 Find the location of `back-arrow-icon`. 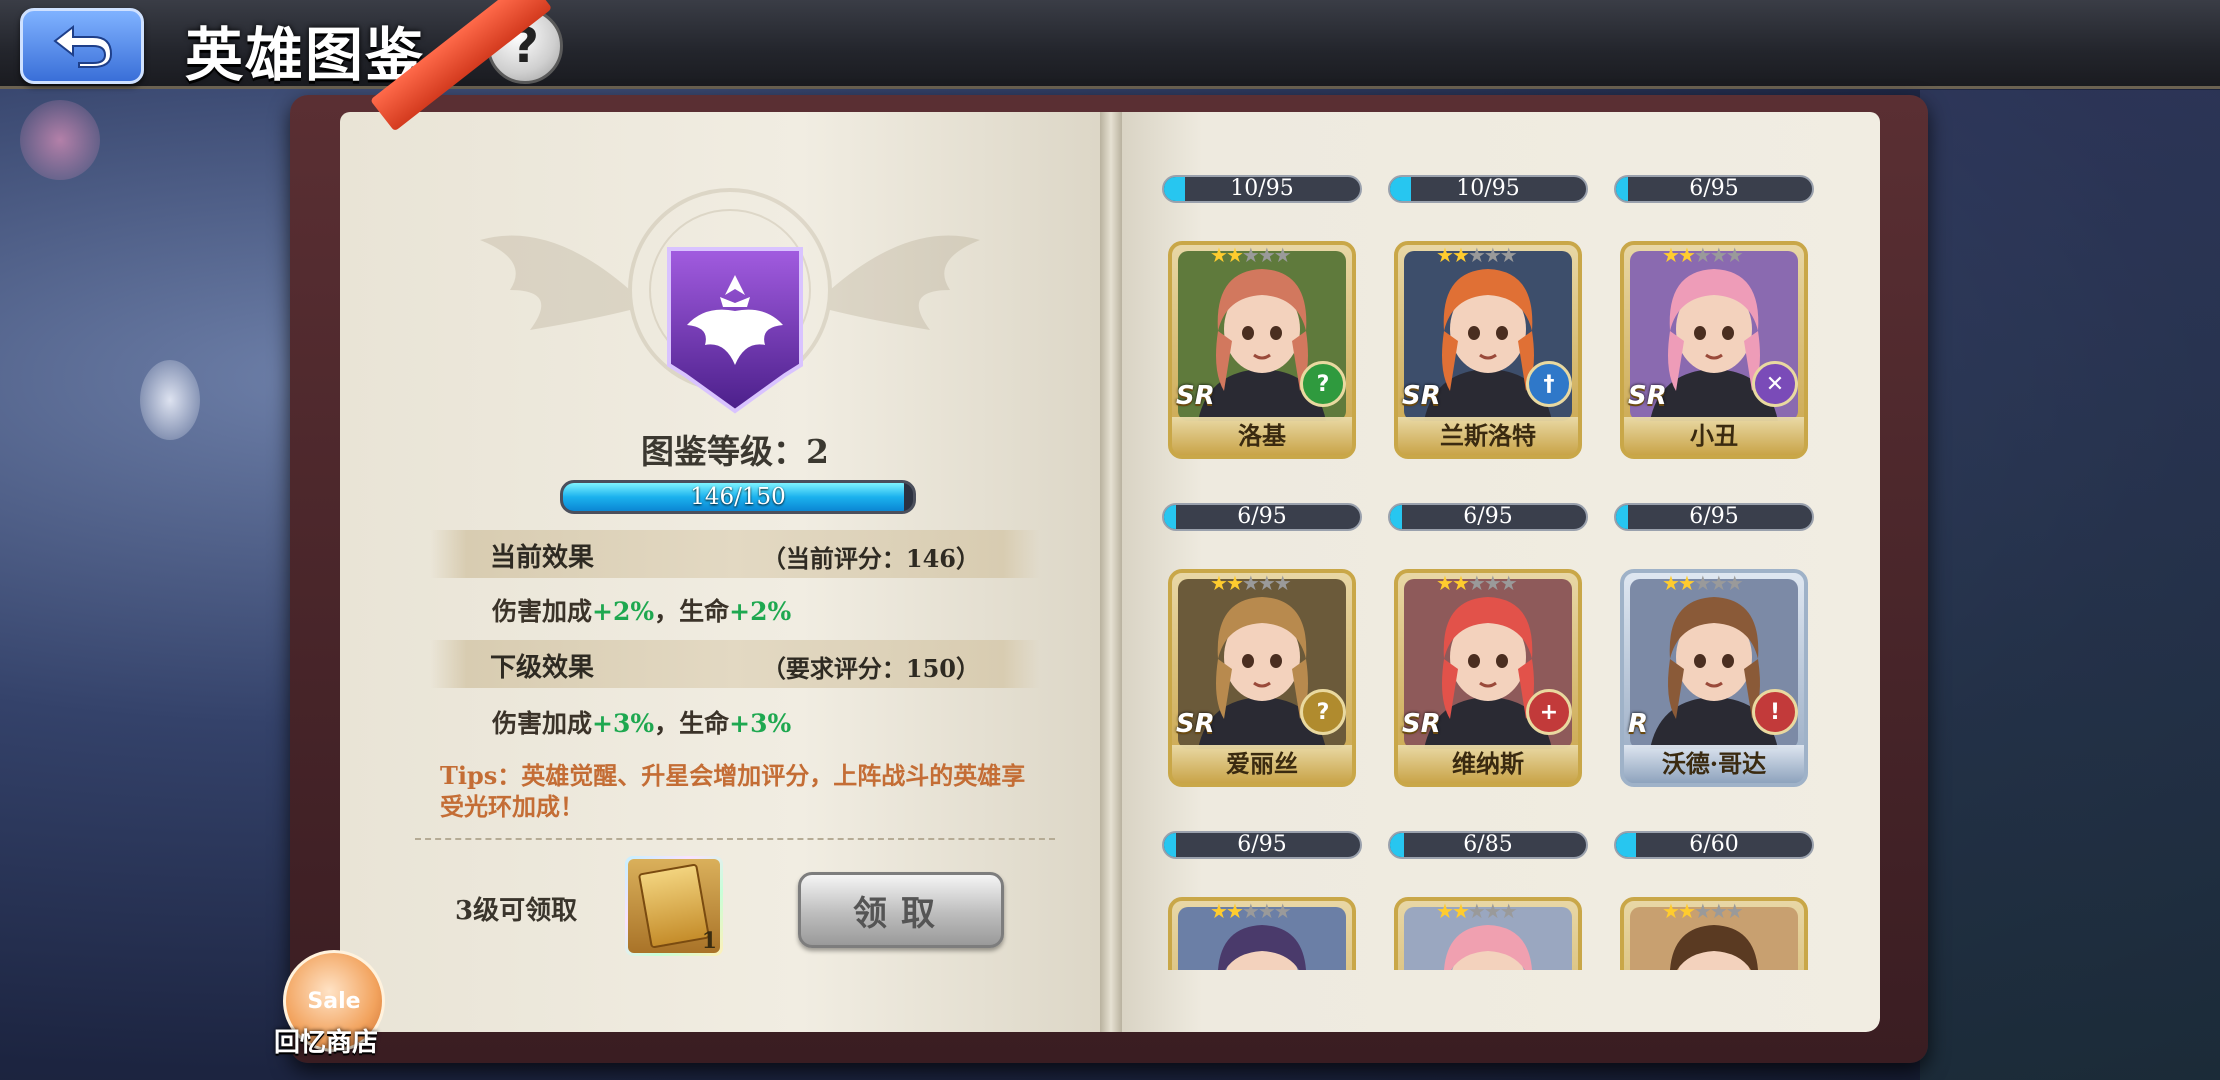

back-arrow-icon is located at coordinates (83, 46).